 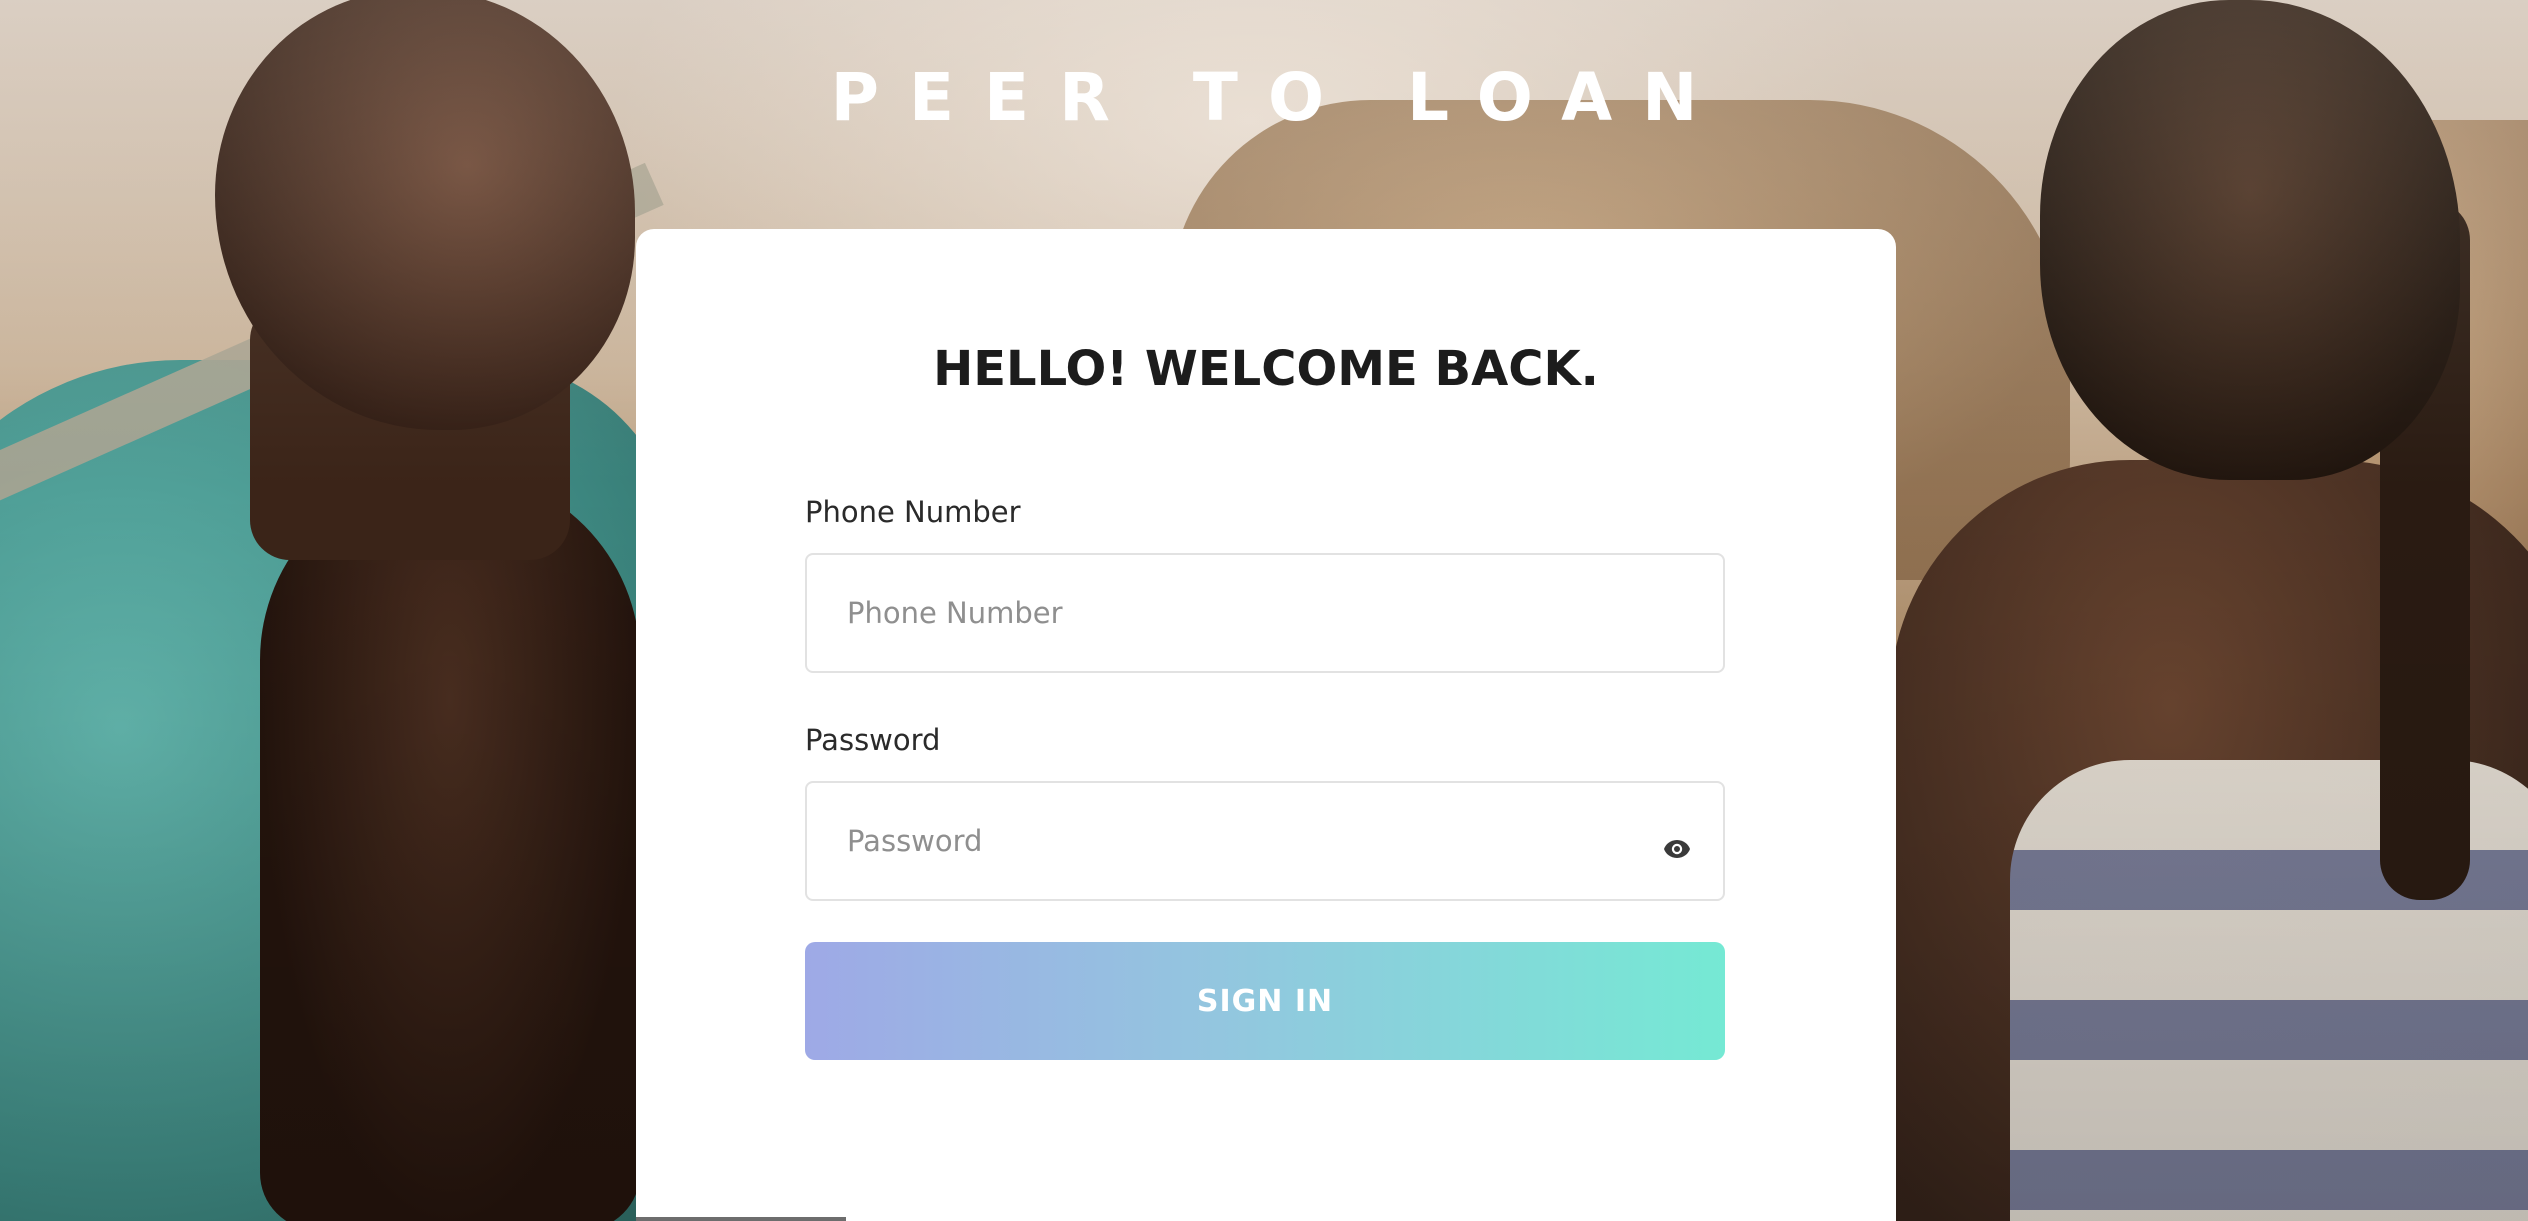 I want to click on sign-in-button: SIGN IN, so click(x=1265, y=1001).